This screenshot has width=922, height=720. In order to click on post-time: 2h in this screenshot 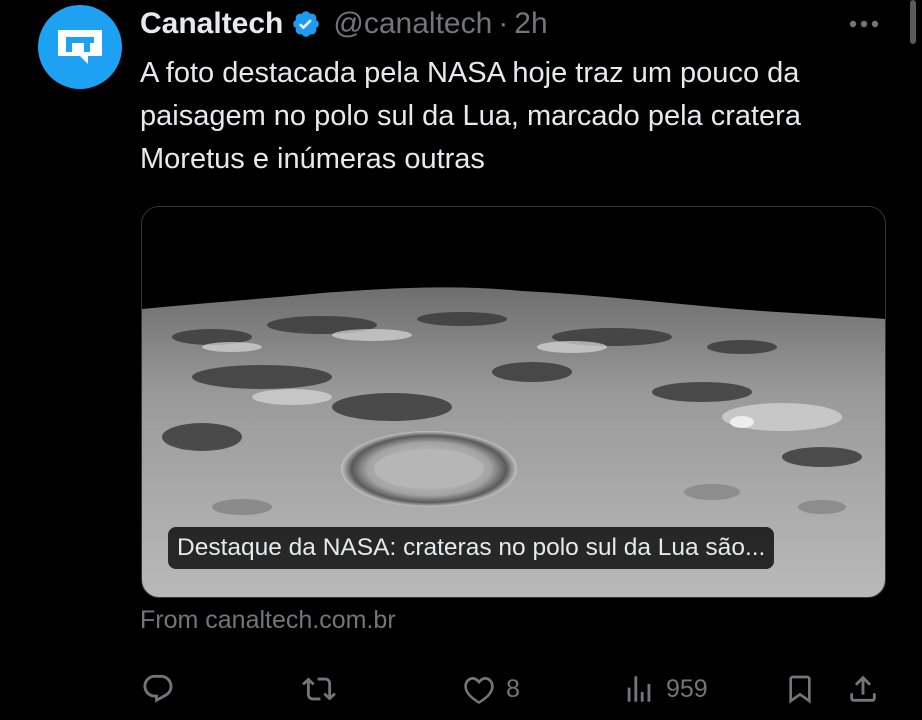, I will do `click(530, 24)`.